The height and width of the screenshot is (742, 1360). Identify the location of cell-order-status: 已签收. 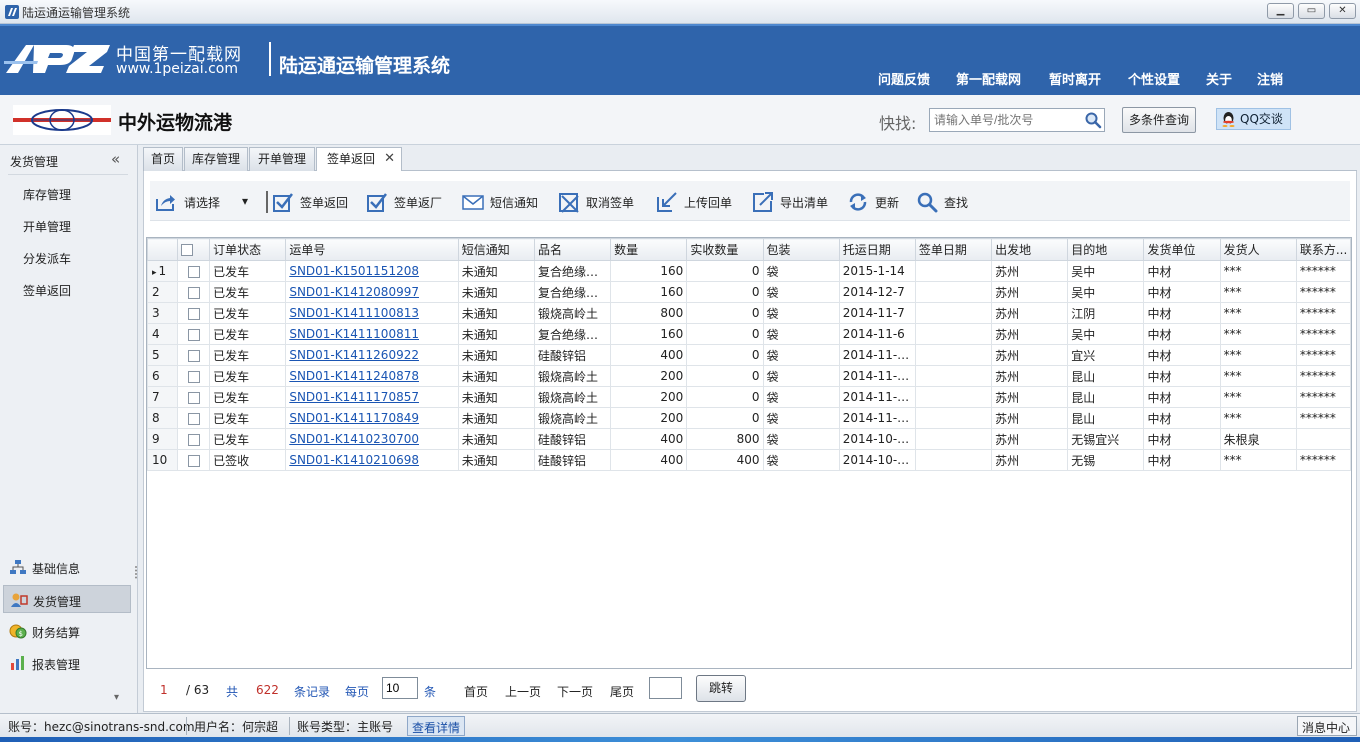
(248, 460).